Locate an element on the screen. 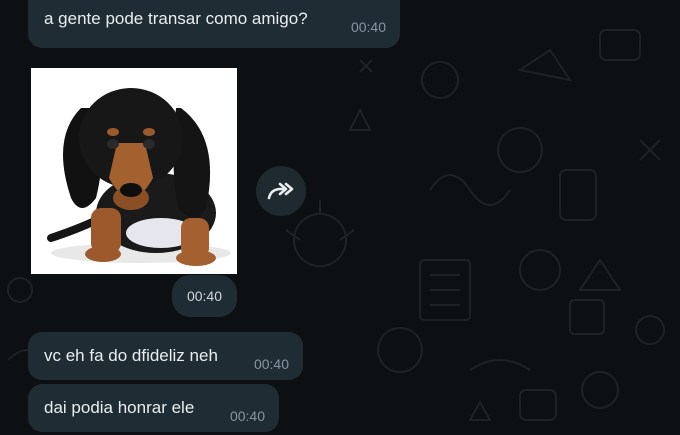 This screenshot has width=680, height=435. forward-icon is located at coordinates (280, 191).